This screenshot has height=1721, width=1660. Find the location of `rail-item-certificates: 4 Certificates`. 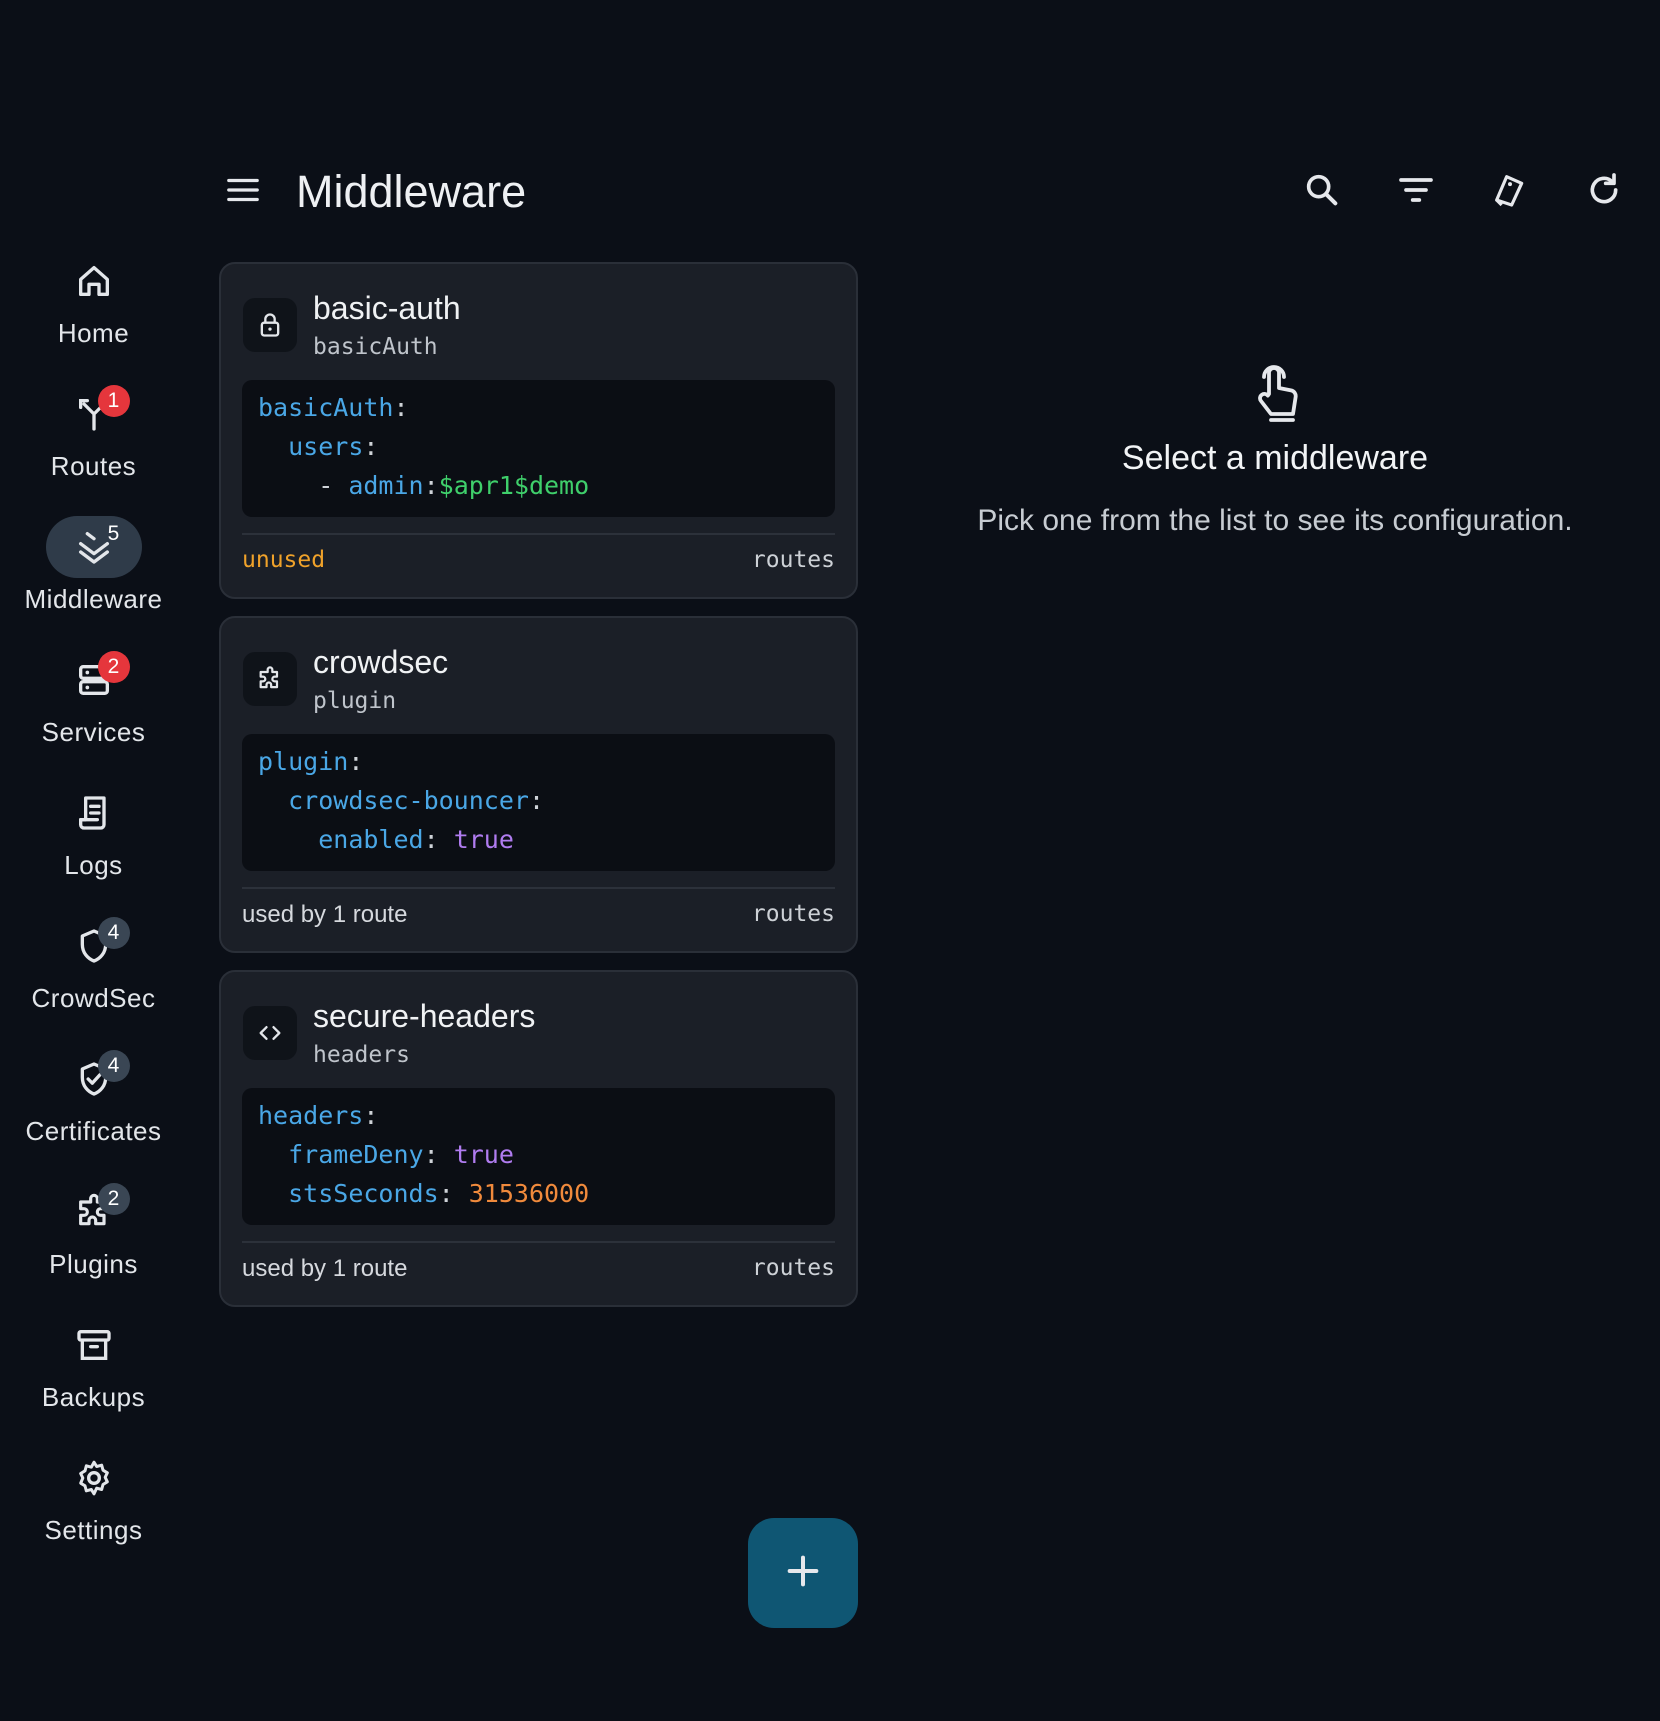

rail-item-certificates: 4 Certificates is located at coordinates (93, 1104).